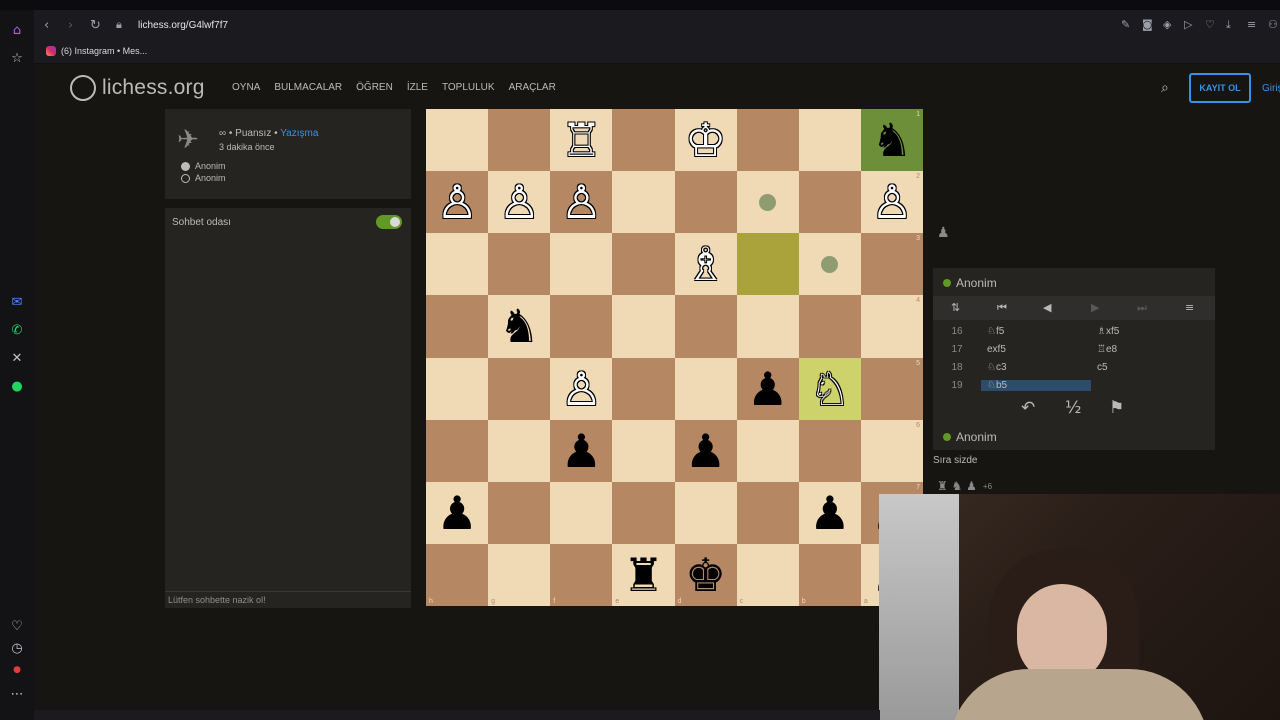 This screenshot has width=1280, height=720. I want to click on messenger-icon: ✉, so click(17, 302).